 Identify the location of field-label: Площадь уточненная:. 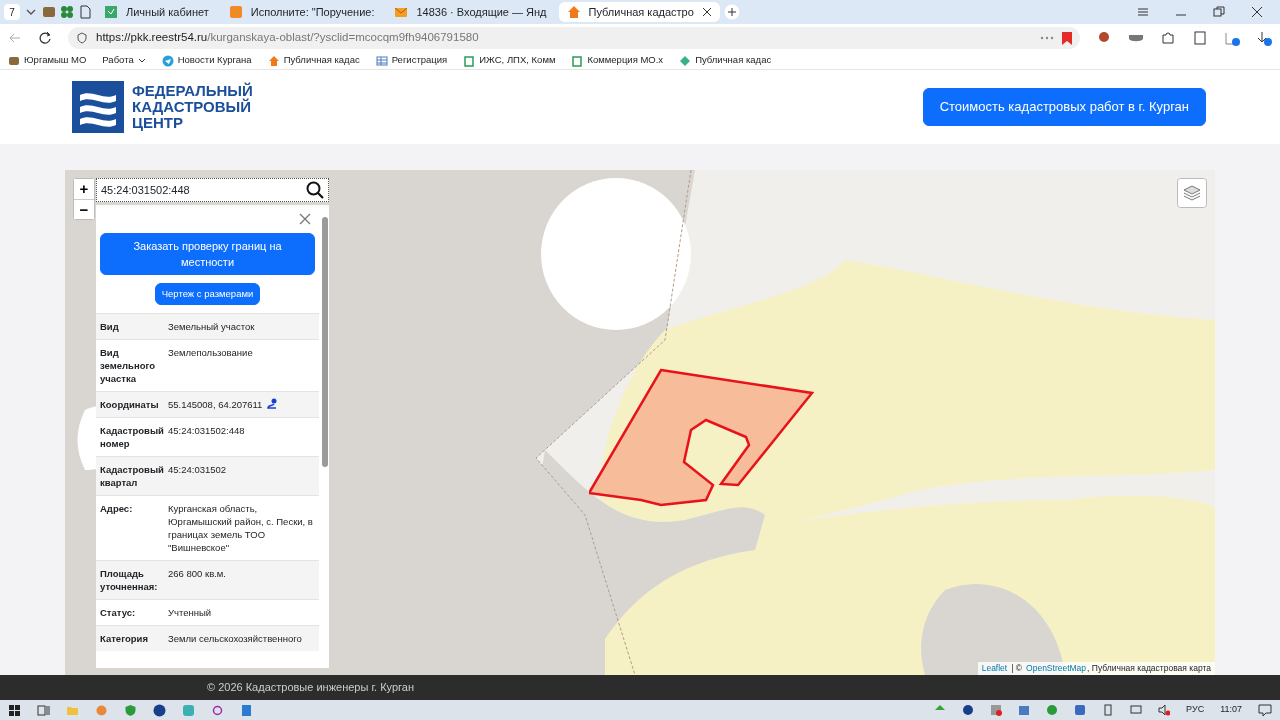
(129, 580).